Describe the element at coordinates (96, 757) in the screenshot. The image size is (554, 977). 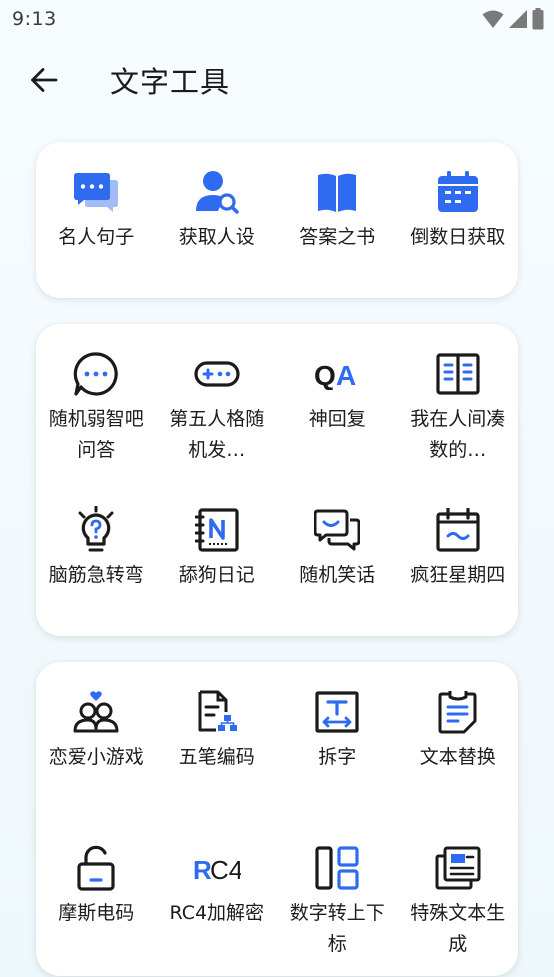
I see `tool-label: 恋爱小游戏` at that location.